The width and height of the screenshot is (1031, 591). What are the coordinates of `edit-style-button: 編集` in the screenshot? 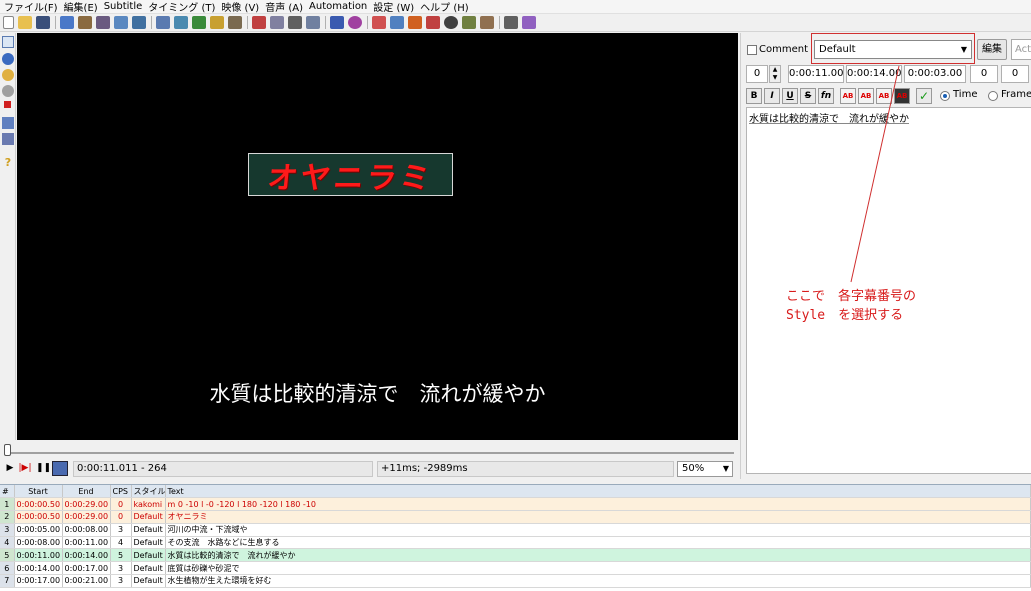 It's located at (992, 49).